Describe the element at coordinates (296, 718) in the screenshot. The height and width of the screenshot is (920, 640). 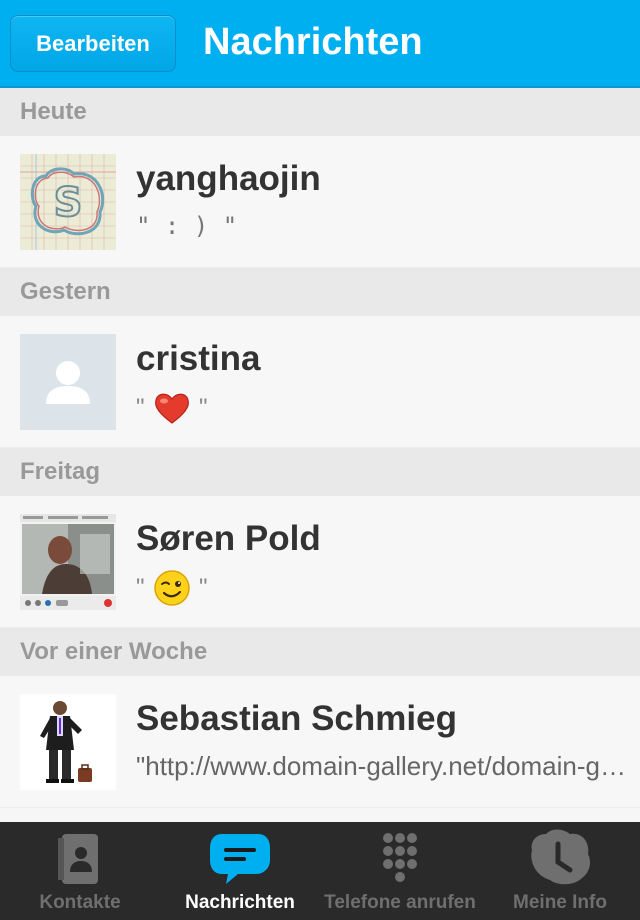
I see `contact-name: Sebastian Schmieg` at that location.